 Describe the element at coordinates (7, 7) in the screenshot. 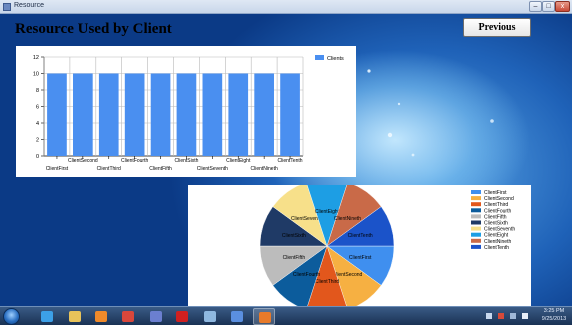

I see `window-app-icon` at that location.